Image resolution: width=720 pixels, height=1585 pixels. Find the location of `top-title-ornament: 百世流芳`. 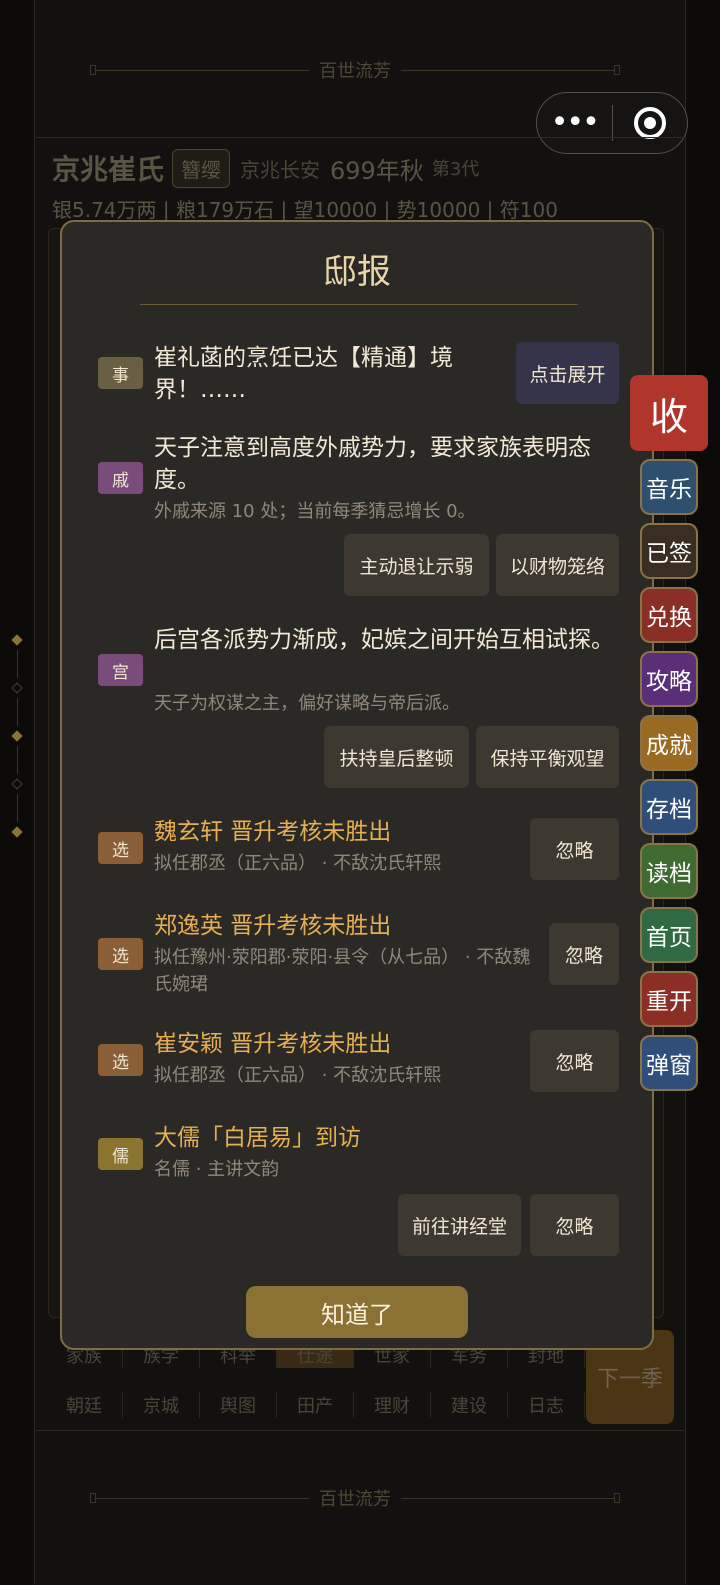

top-title-ornament: 百世流芳 is located at coordinates (355, 70).